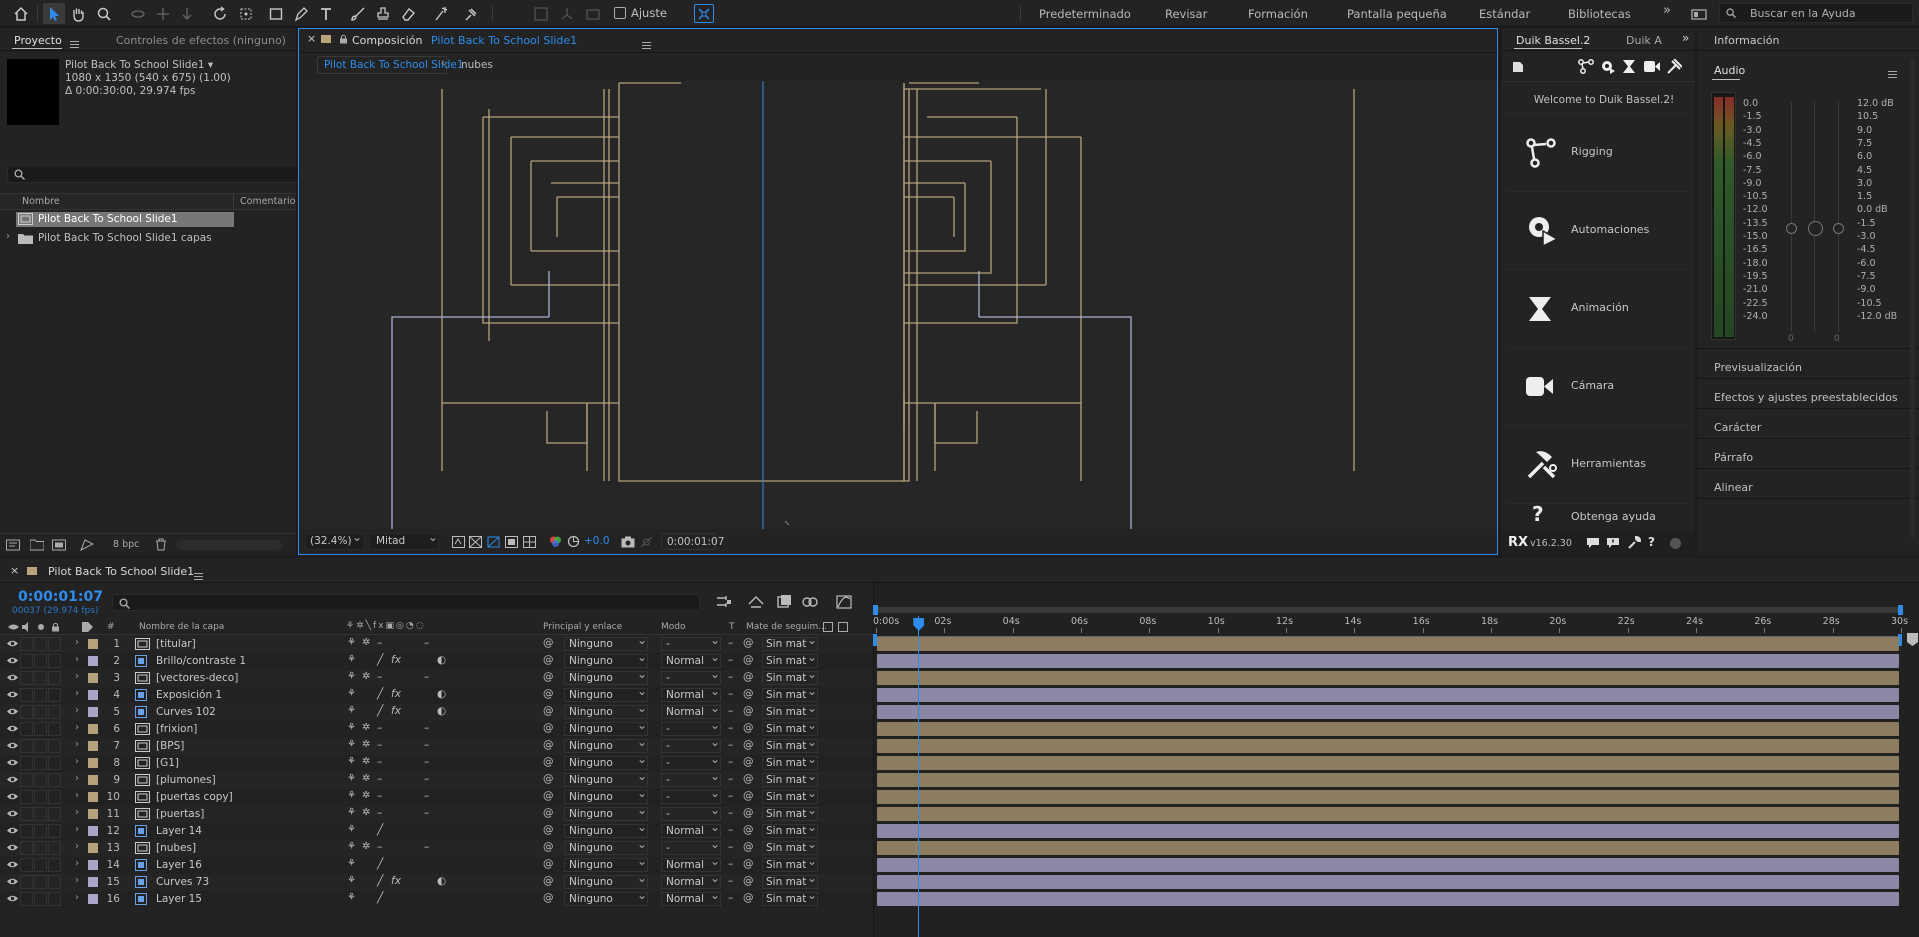 The width and height of the screenshot is (1919, 937). Describe the element at coordinates (12, 677) in the screenshot. I see `eye-icon` at that location.